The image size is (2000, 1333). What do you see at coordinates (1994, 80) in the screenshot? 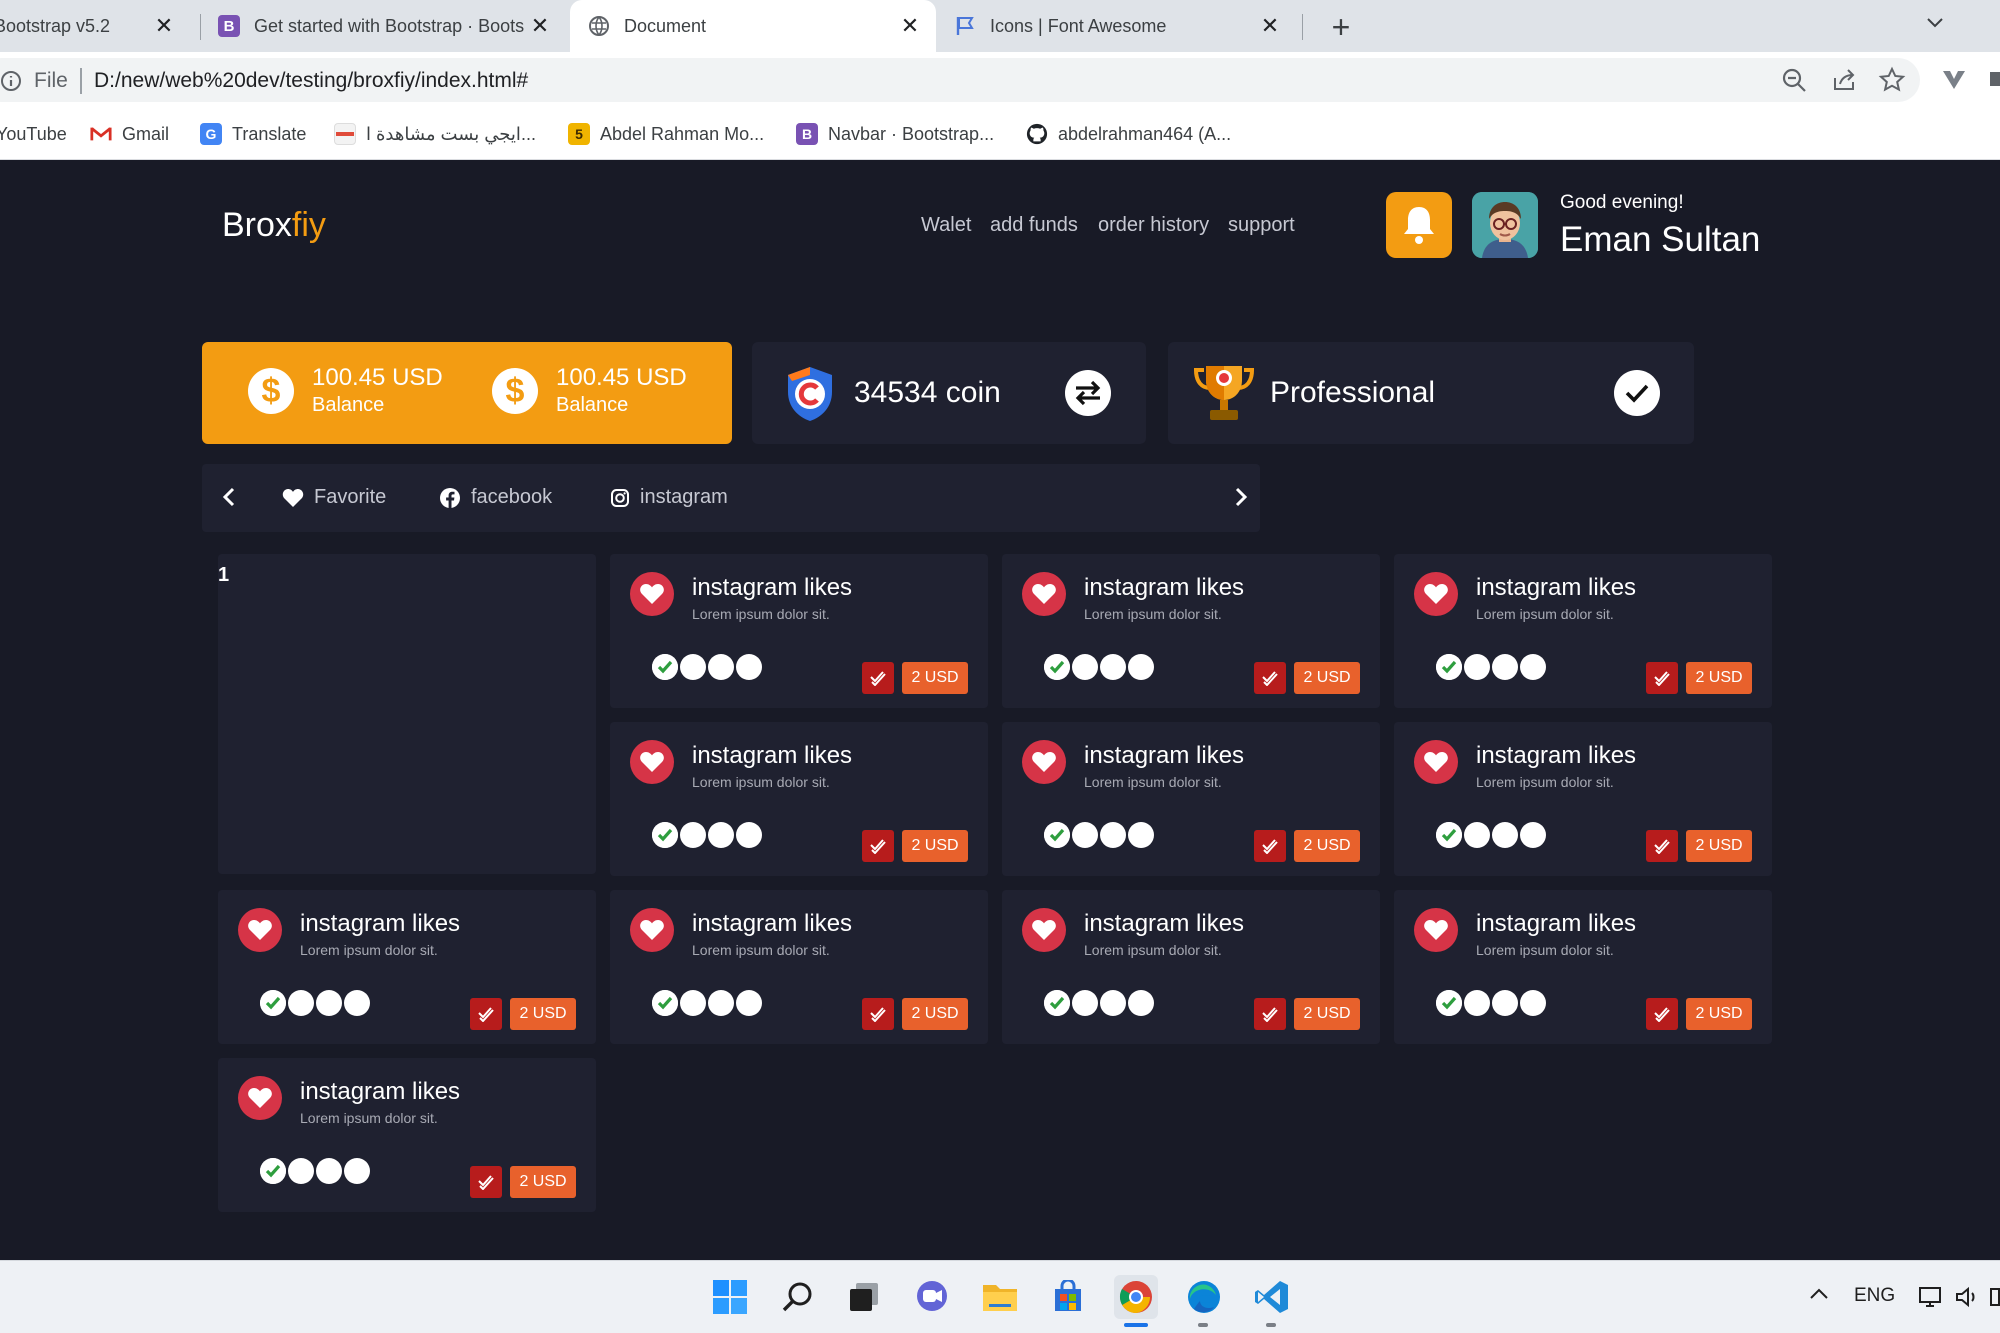
I see `puzzle-icon` at bounding box center [1994, 80].